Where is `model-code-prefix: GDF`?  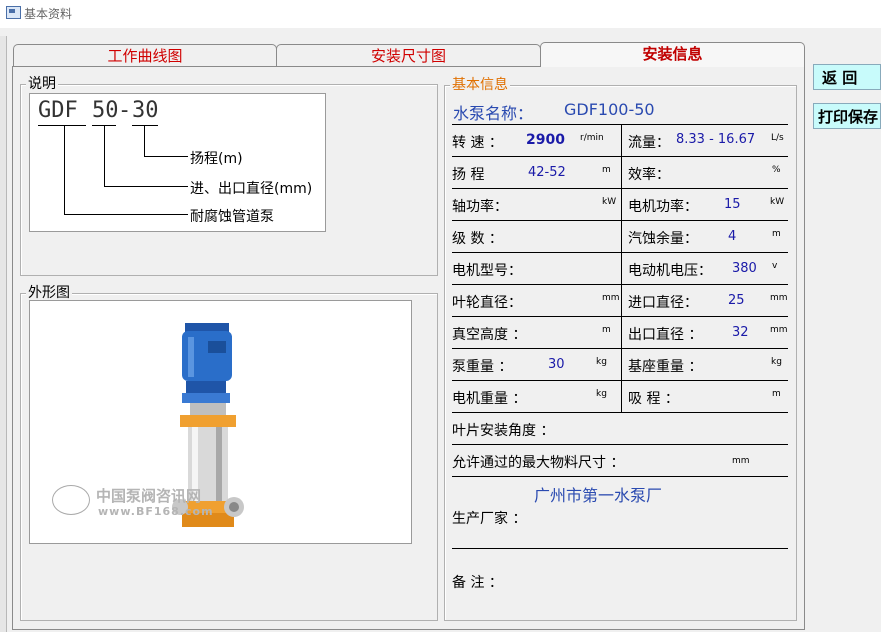
model-code-prefix: GDF is located at coordinates (58, 110).